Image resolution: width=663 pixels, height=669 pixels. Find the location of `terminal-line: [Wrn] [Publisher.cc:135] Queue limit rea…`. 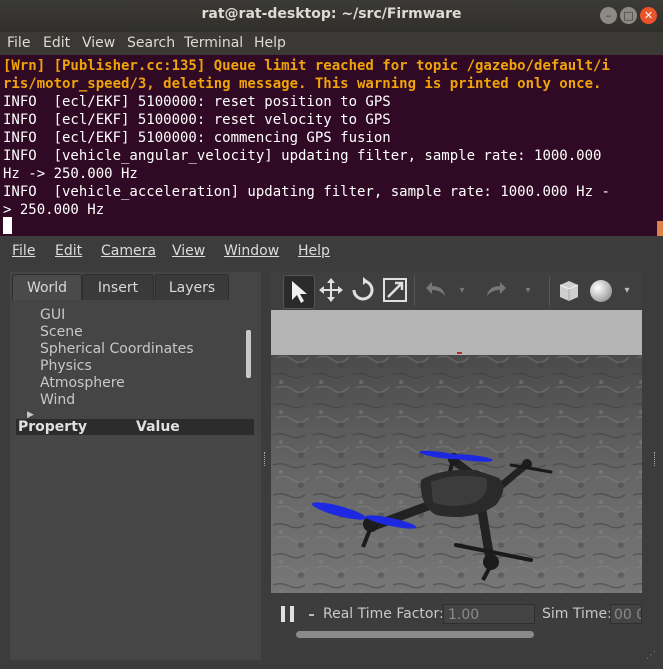

terminal-line: [Wrn] [Publisher.cc:135] Queue limit rea… is located at coordinates (306, 66).